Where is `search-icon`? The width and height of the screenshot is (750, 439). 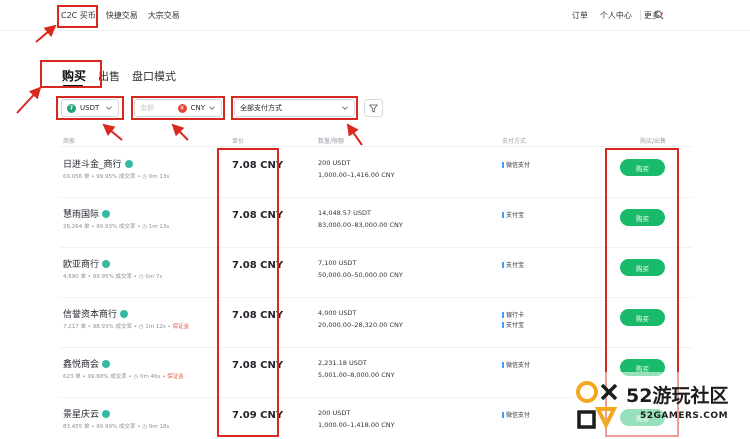
search-icon is located at coordinates (659, 15).